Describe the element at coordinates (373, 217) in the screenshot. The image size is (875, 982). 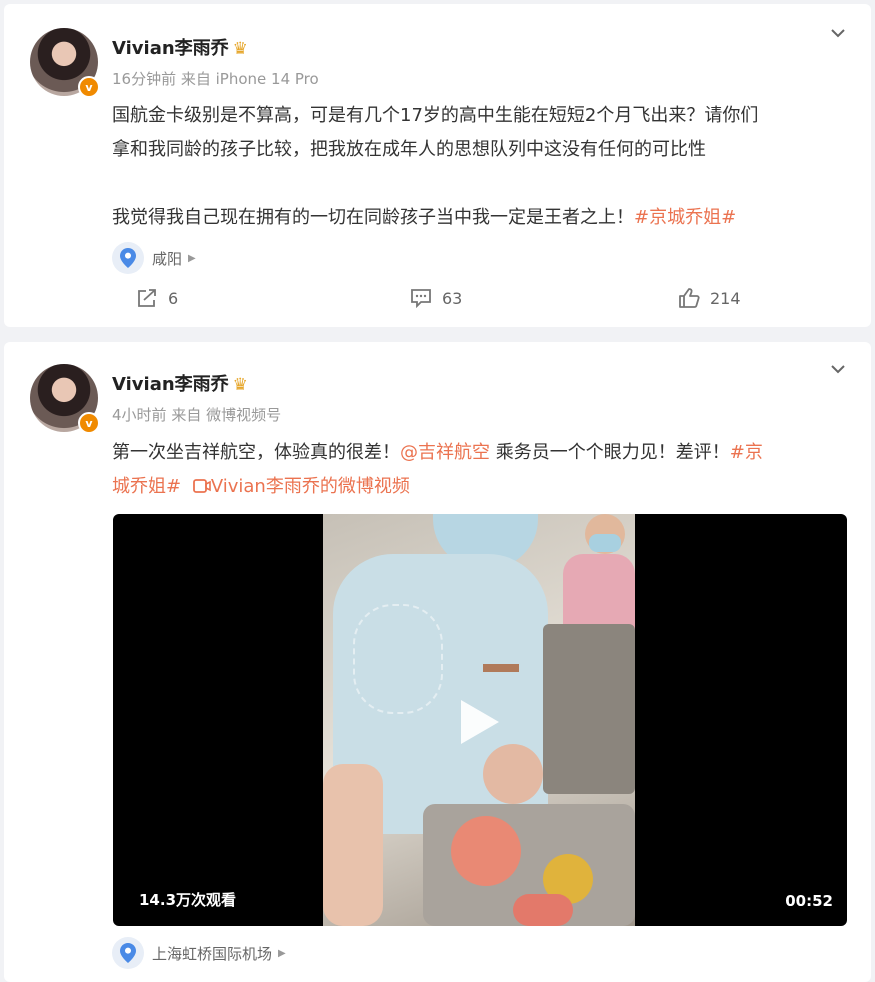
I see `post-text-line-3: 我觉得我自己现在拥有的一切在同龄孩子当中我一定是王者之上！` at that location.